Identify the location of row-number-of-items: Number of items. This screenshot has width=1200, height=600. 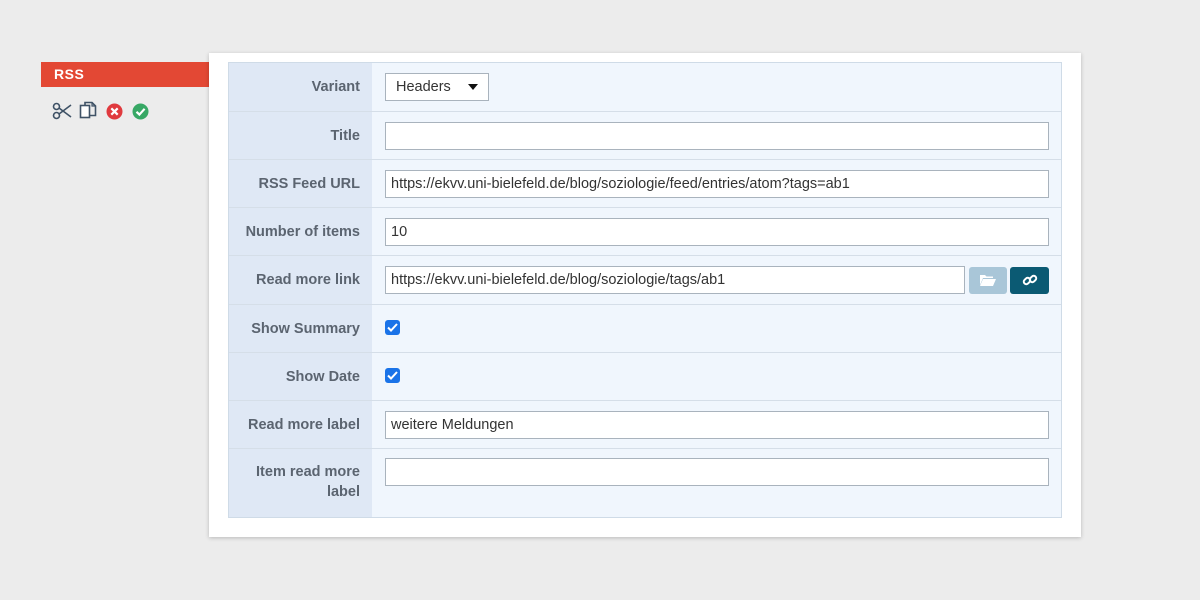
(645, 232).